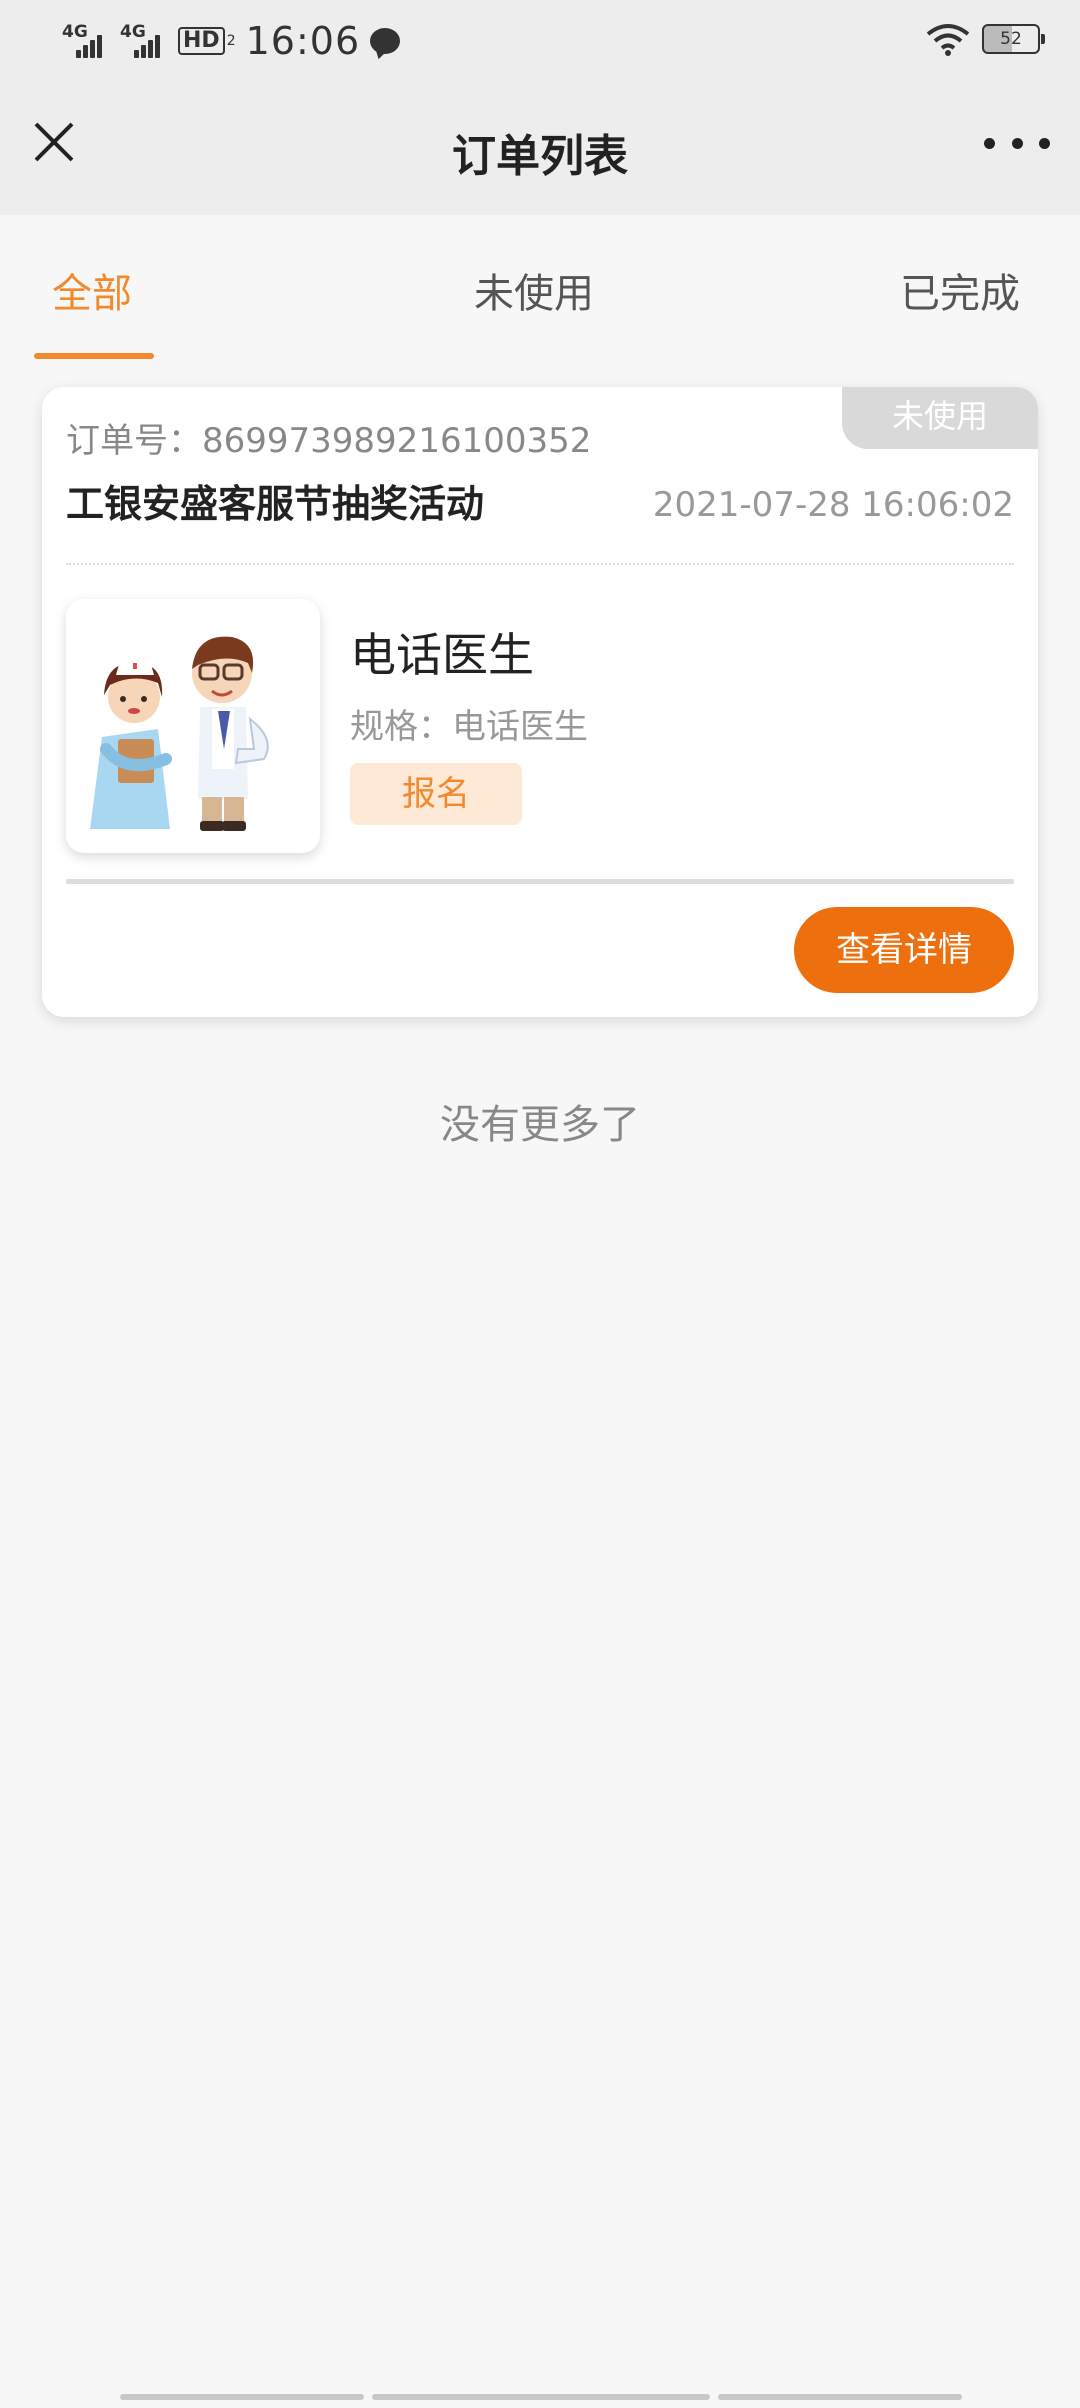  What do you see at coordinates (94, 356) in the screenshot?
I see `tab-active-indicator` at bounding box center [94, 356].